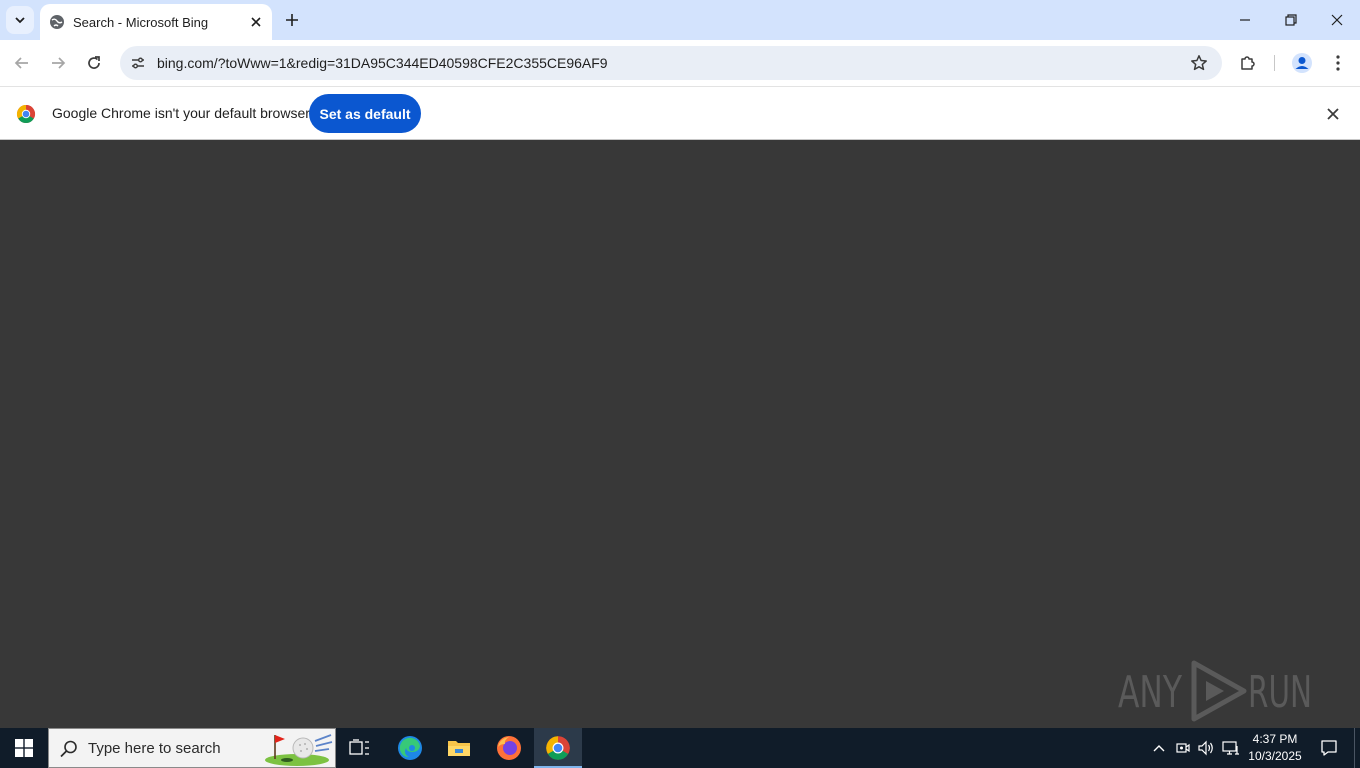 The width and height of the screenshot is (1360, 768). I want to click on tab-title: Search - Microsoft Bing, so click(141, 22).